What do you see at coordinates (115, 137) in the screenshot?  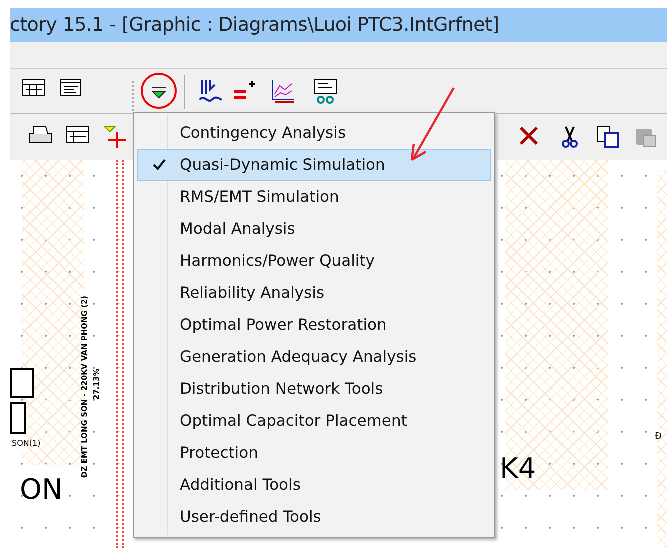 I see `add-marker-icon` at bounding box center [115, 137].